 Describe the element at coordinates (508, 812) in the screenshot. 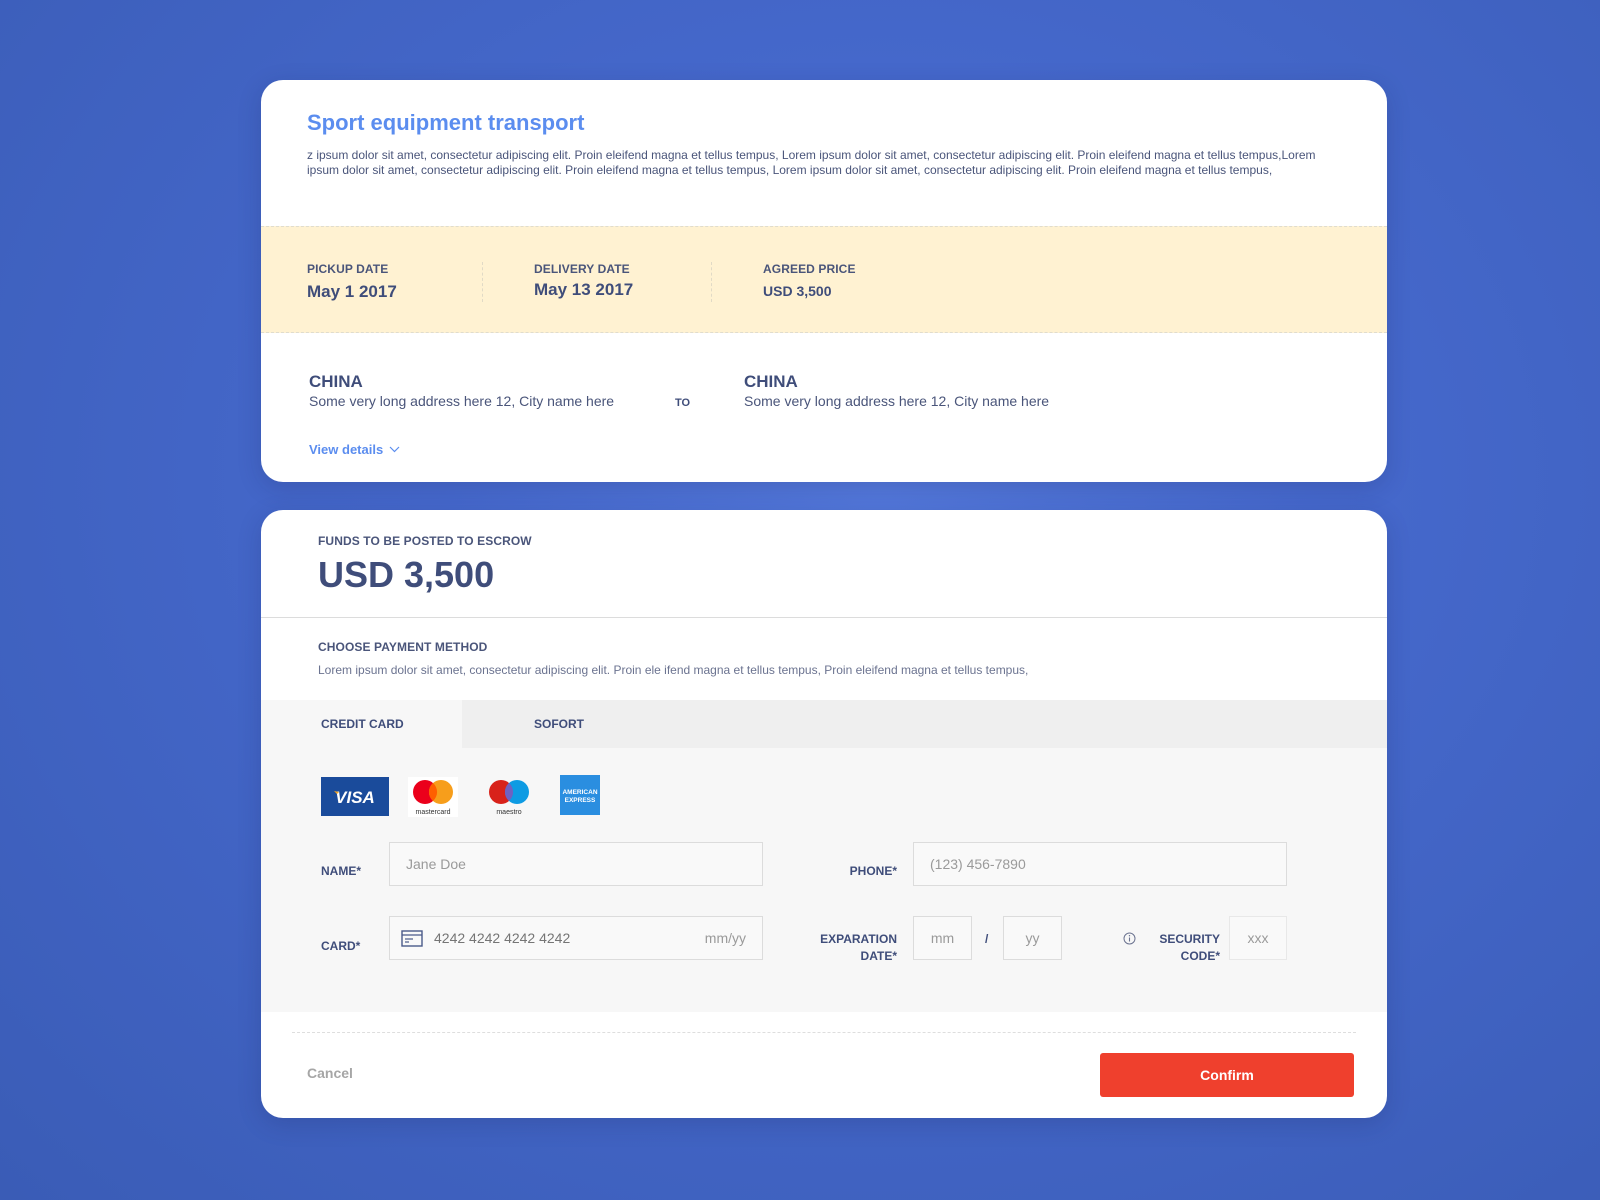

I see `maestro-text: maestro` at that location.